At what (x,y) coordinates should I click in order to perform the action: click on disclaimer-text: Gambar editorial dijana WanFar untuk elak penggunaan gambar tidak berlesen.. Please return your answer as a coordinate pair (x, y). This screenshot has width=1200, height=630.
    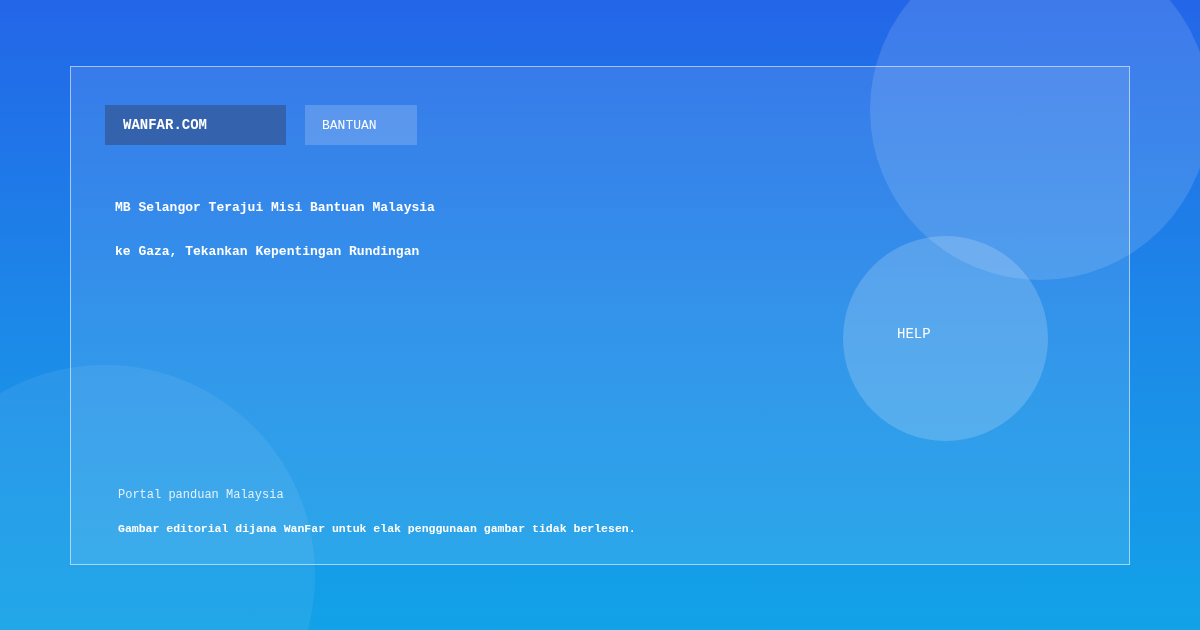
    Looking at the image, I should click on (377, 528).